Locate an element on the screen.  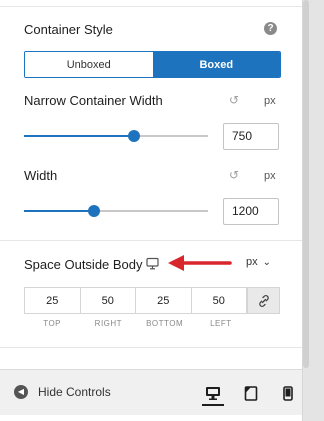
spacing-top-label: TOP is located at coordinates (52, 323).